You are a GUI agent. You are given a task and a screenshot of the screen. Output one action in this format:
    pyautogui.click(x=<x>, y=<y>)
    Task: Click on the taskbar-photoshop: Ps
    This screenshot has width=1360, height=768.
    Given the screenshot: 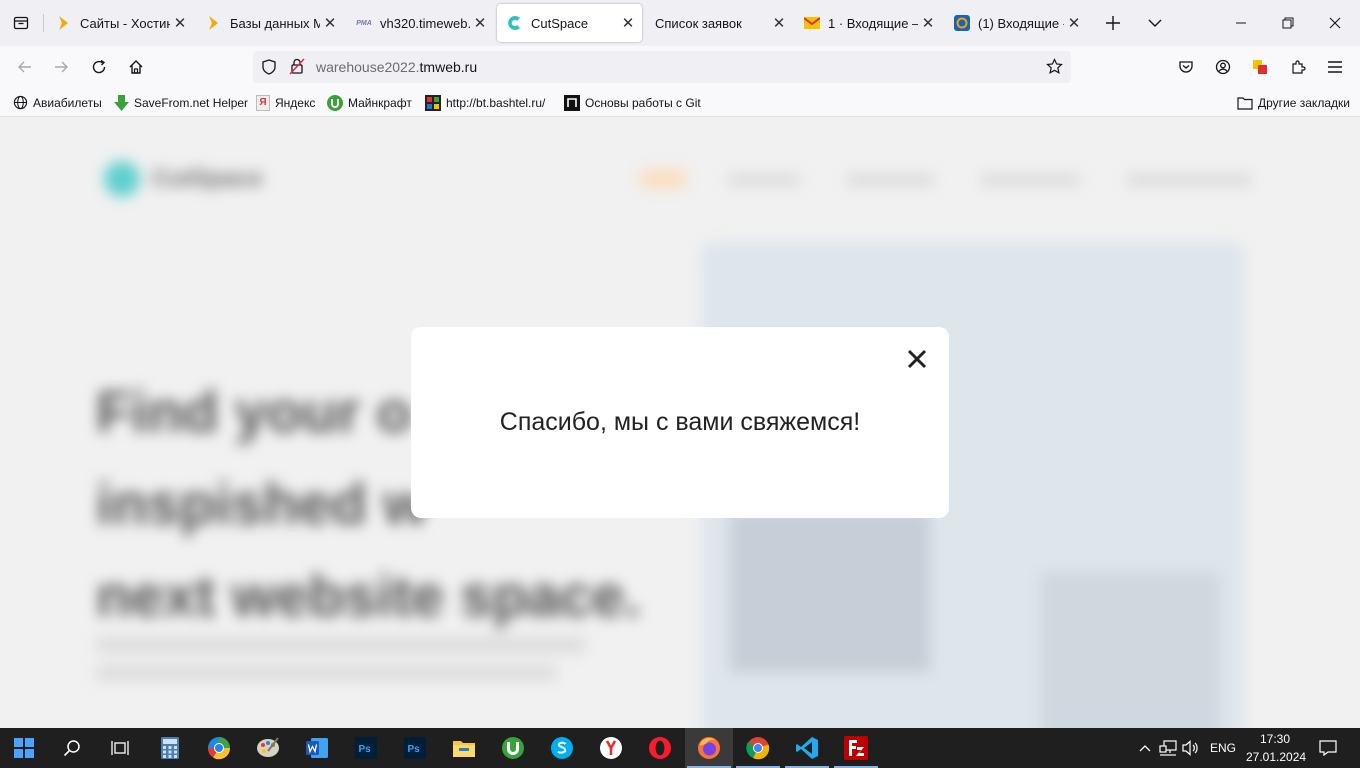 What is the action you would take?
    pyautogui.click(x=366, y=748)
    